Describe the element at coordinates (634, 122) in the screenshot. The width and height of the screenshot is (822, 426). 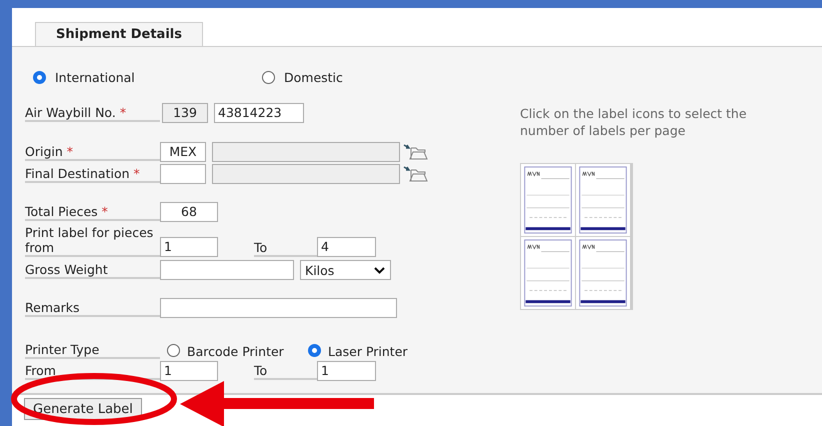
I see `hint-text: Click on the label icons to select the number of labels per page` at that location.